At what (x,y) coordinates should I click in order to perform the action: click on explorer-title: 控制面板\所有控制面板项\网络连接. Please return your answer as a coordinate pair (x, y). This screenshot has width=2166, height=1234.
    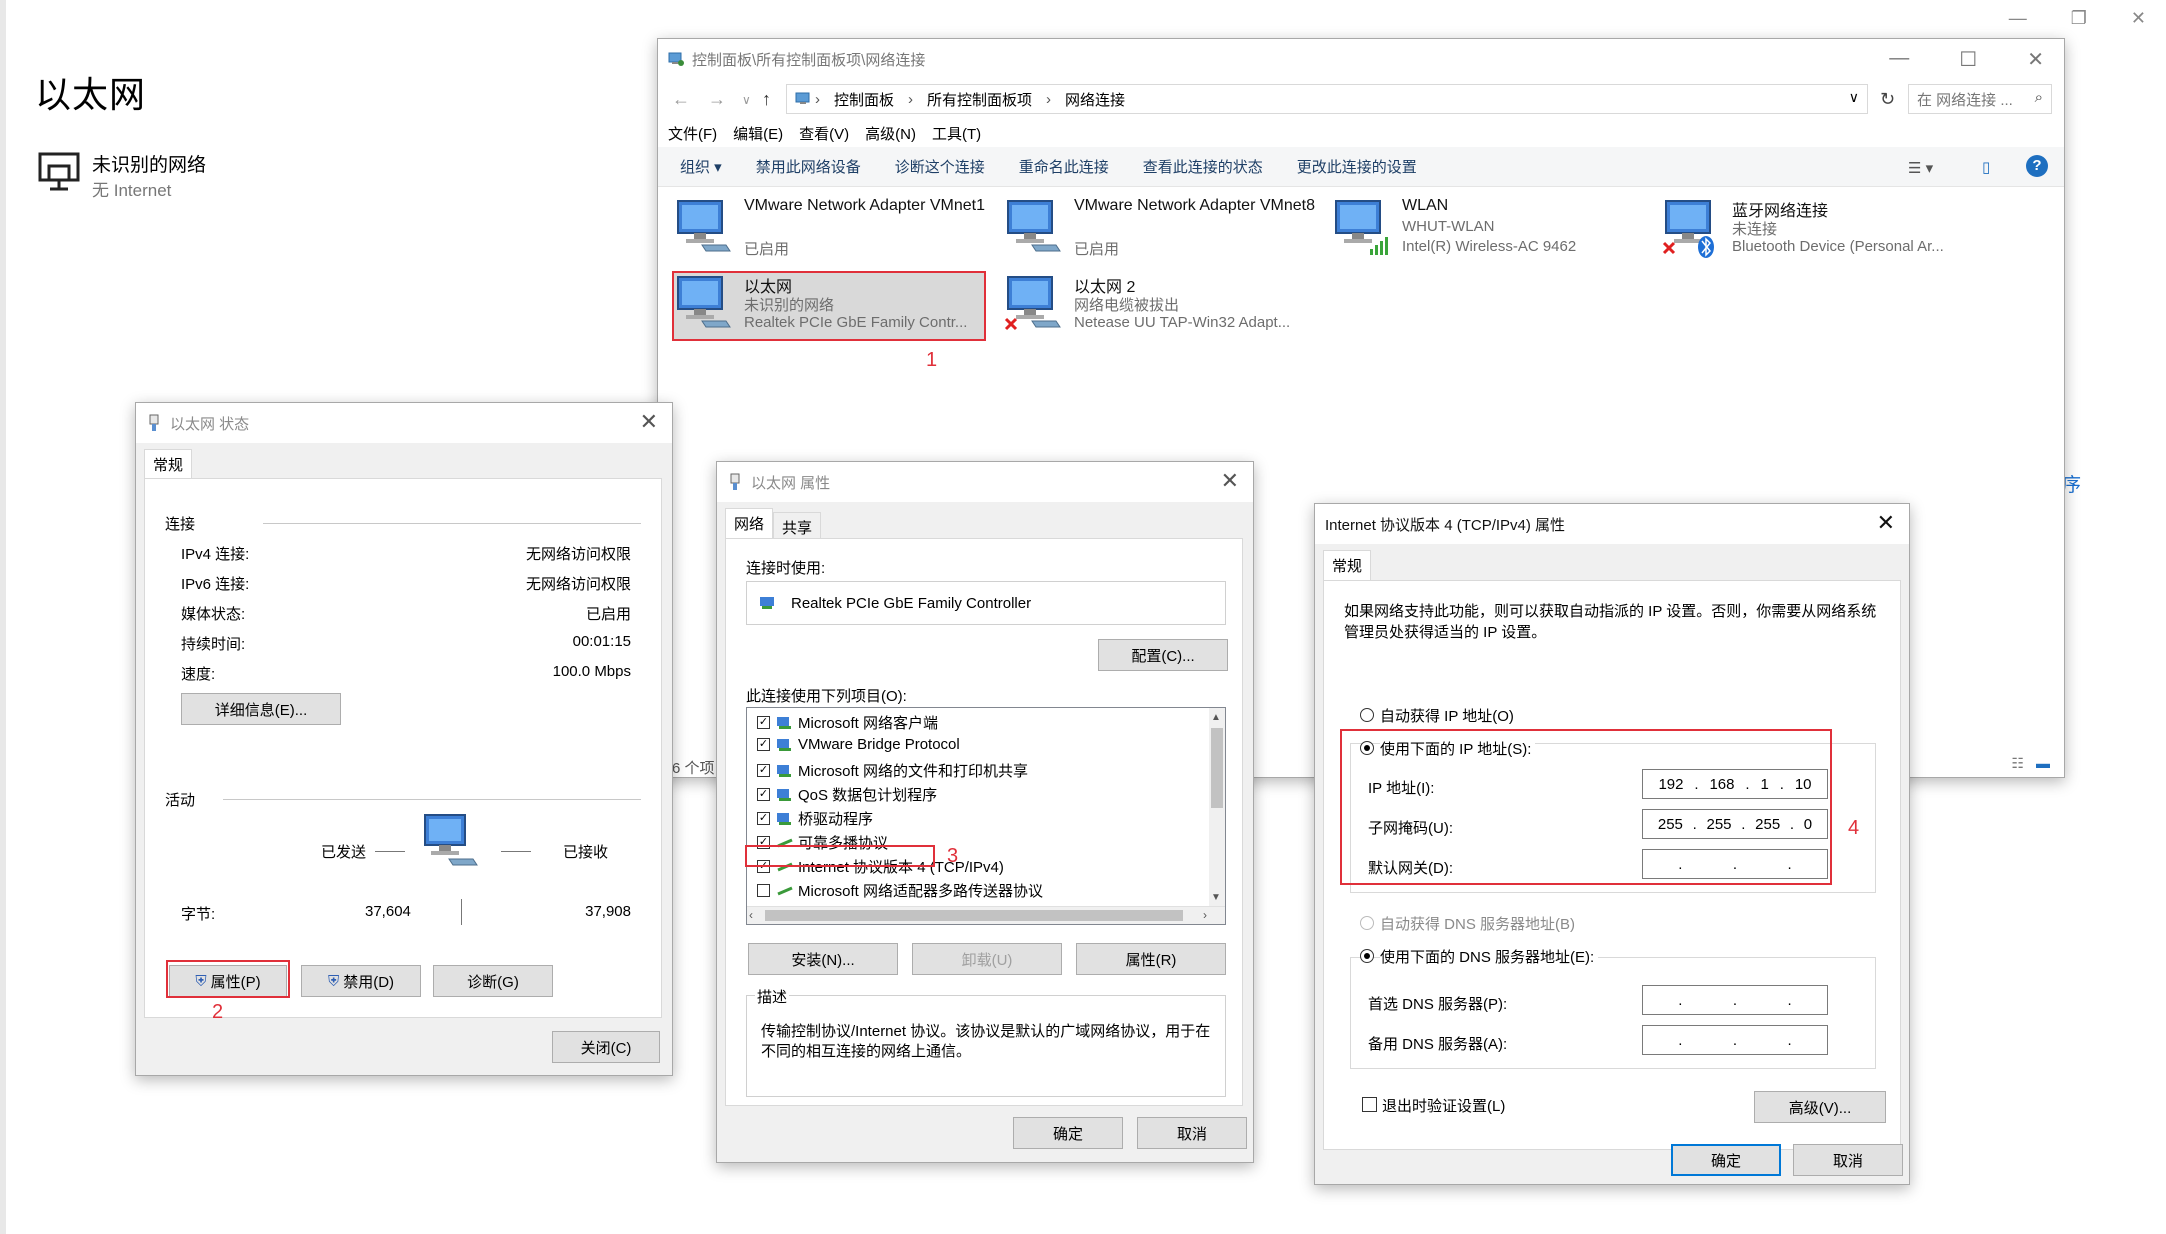
    Looking at the image, I should click on (809, 60).